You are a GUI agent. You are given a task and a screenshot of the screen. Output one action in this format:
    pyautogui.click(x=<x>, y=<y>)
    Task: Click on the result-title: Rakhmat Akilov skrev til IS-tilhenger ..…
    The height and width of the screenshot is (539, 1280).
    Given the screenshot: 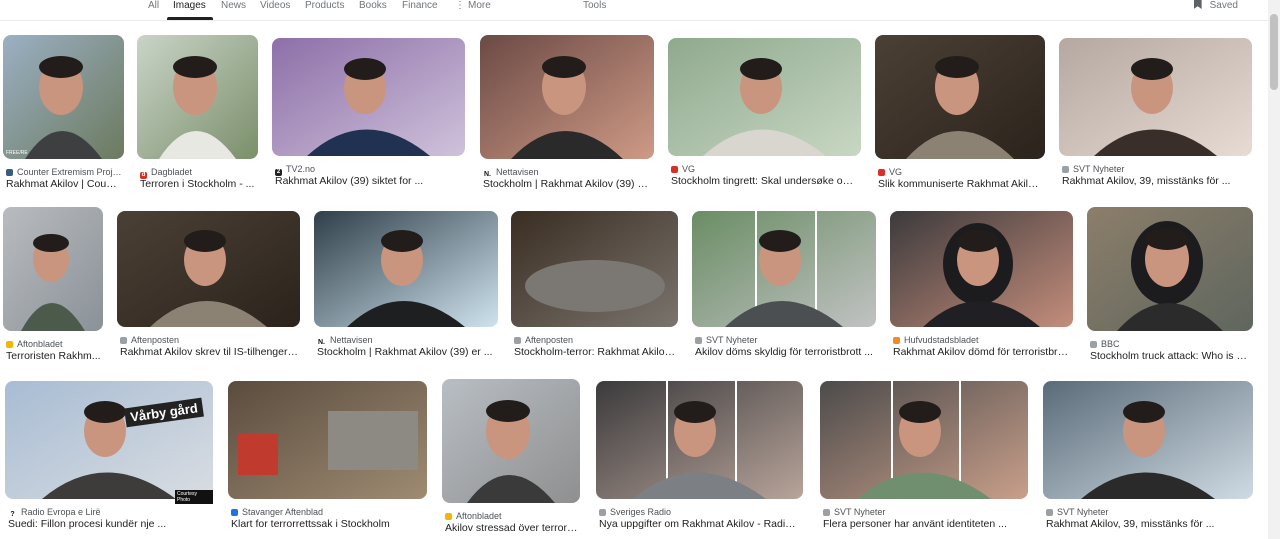 What is the action you would take?
    pyautogui.click(x=209, y=352)
    